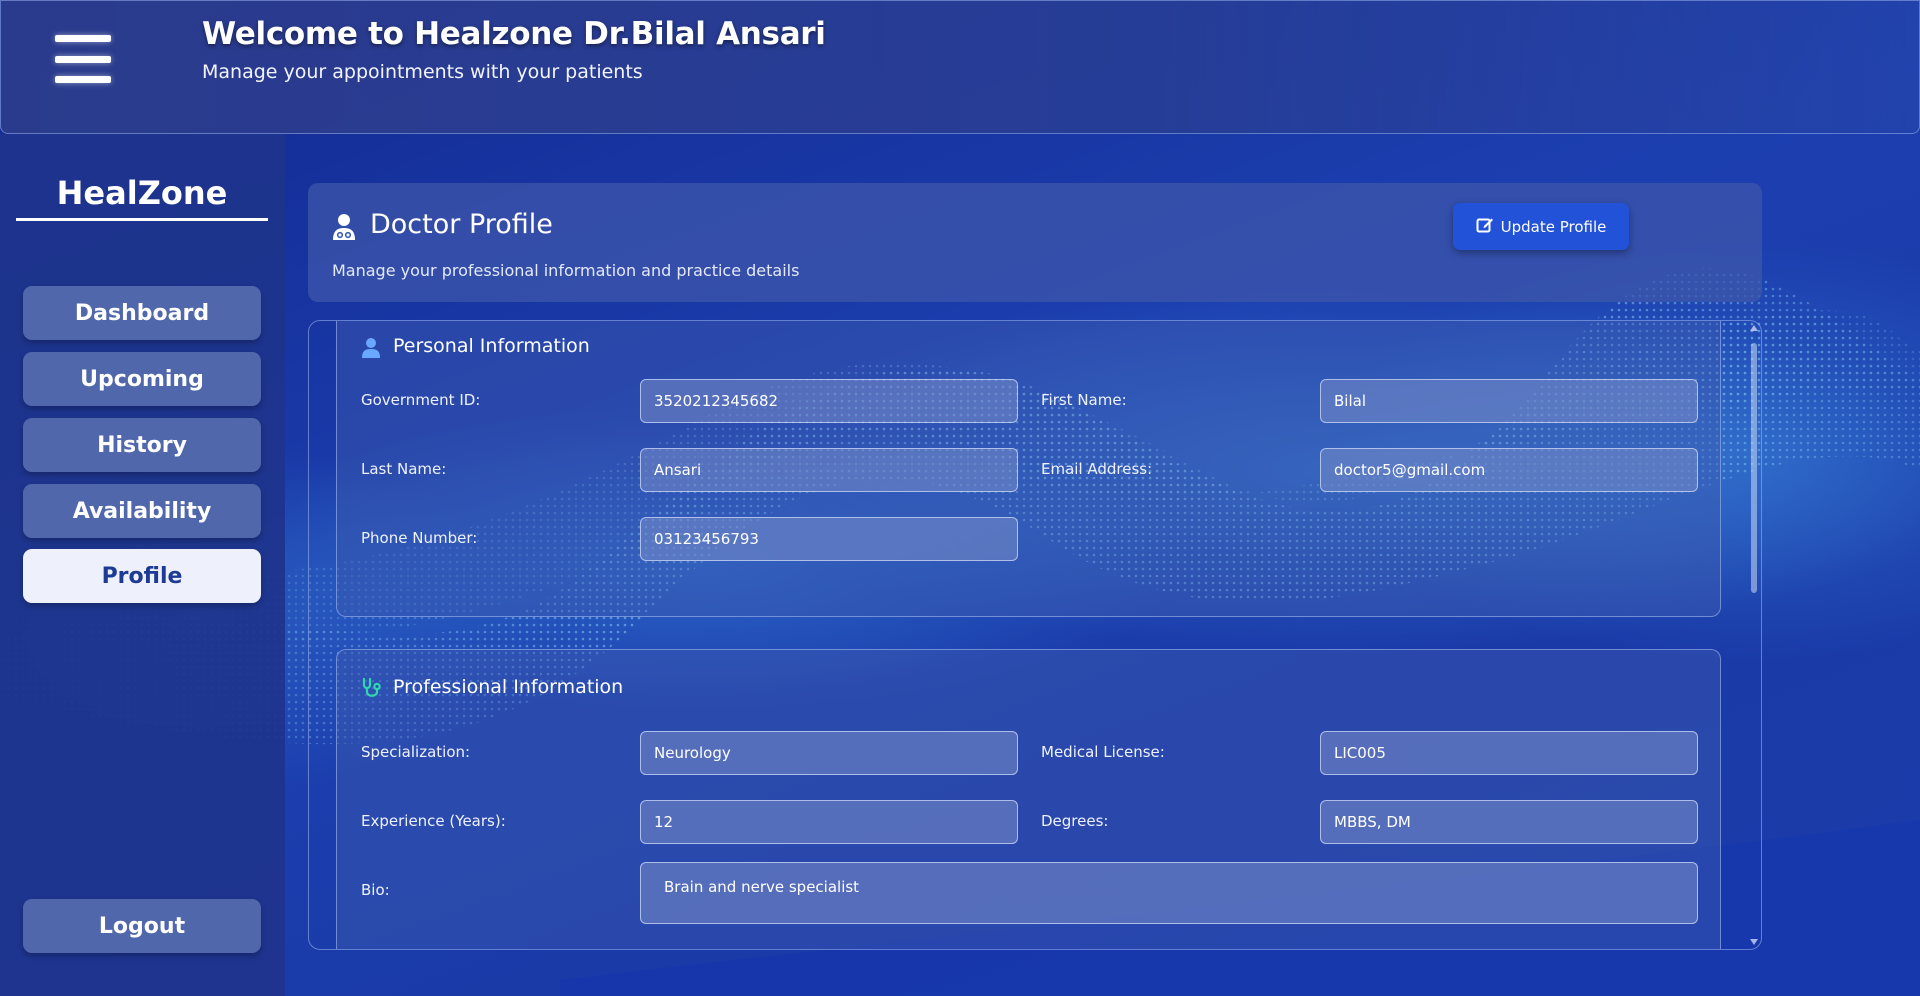 The height and width of the screenshot is (996, 1920). I want to click on email-field: doctor5@gmail.com, so click(1509, 470).